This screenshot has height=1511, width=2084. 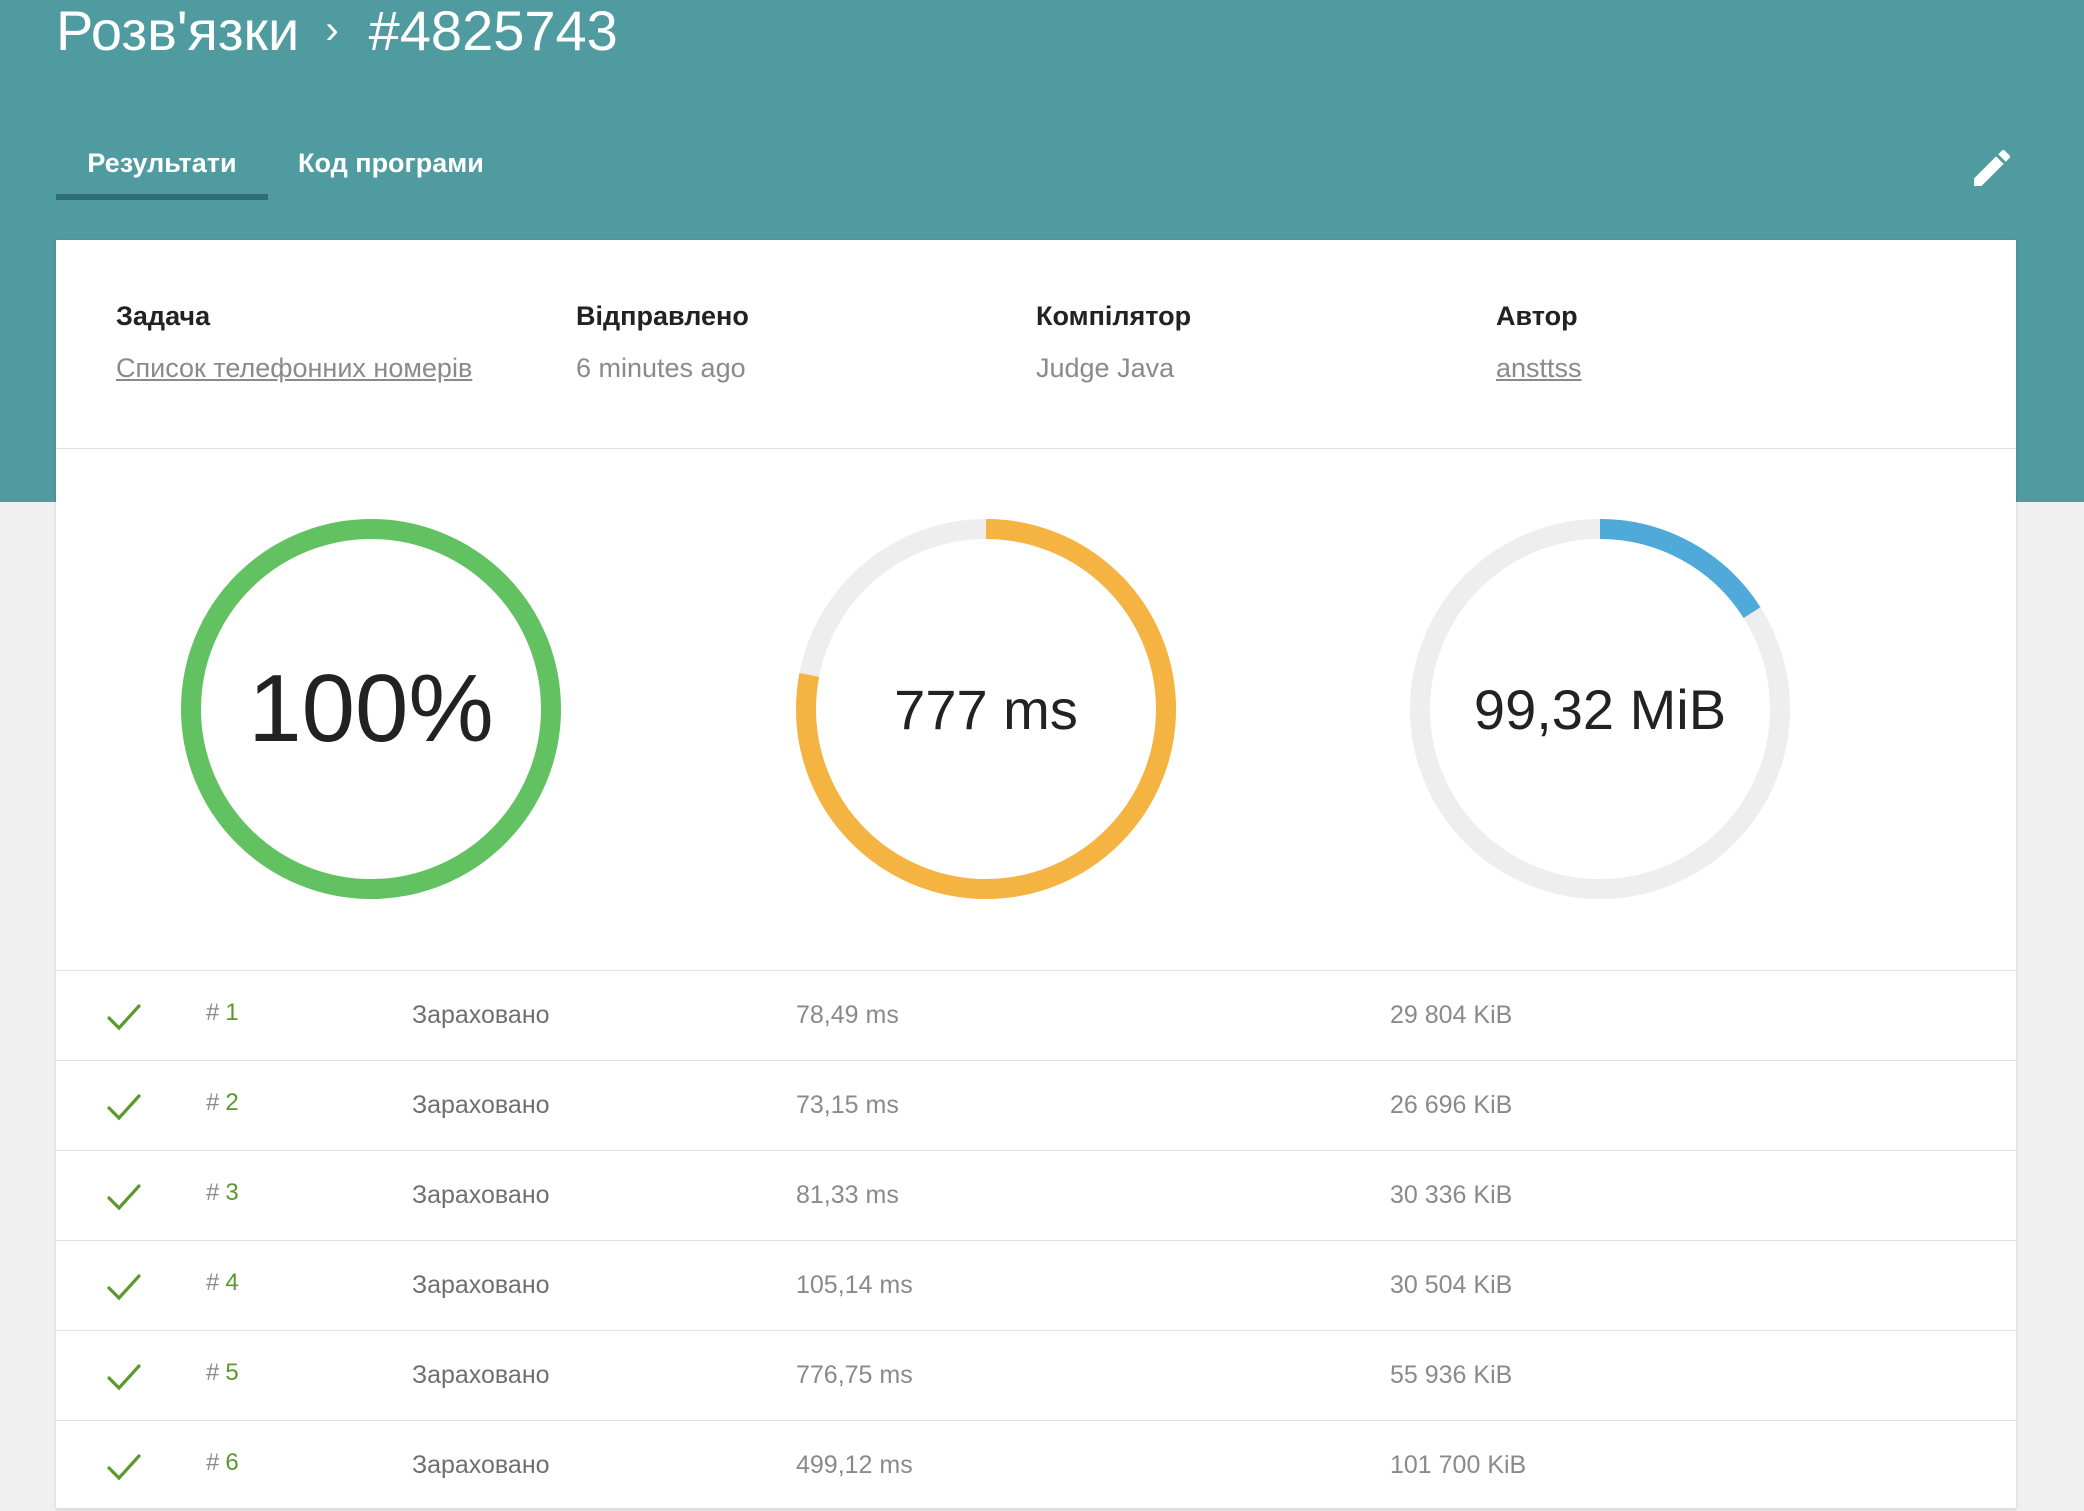 I want to click on author-link: ansttss, so click(x=1716, y=368).